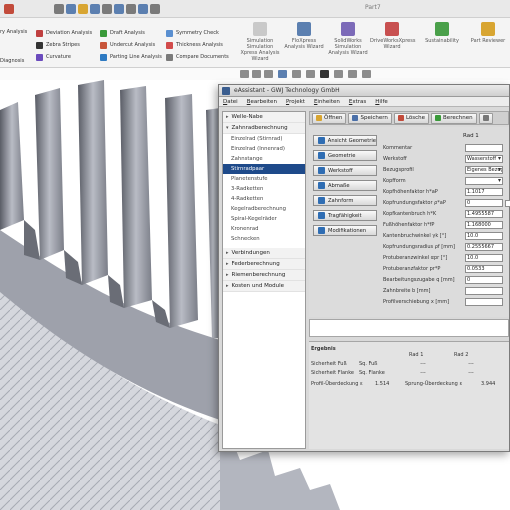 Image resolution: width=510 pixels, height=510 pixels. What do you see at coordinates (264, 128) in the screenshot?
I see `tree-group-zahnradberechnung: ▾ Zahnradberechnung` at bounding box center [264, 128].